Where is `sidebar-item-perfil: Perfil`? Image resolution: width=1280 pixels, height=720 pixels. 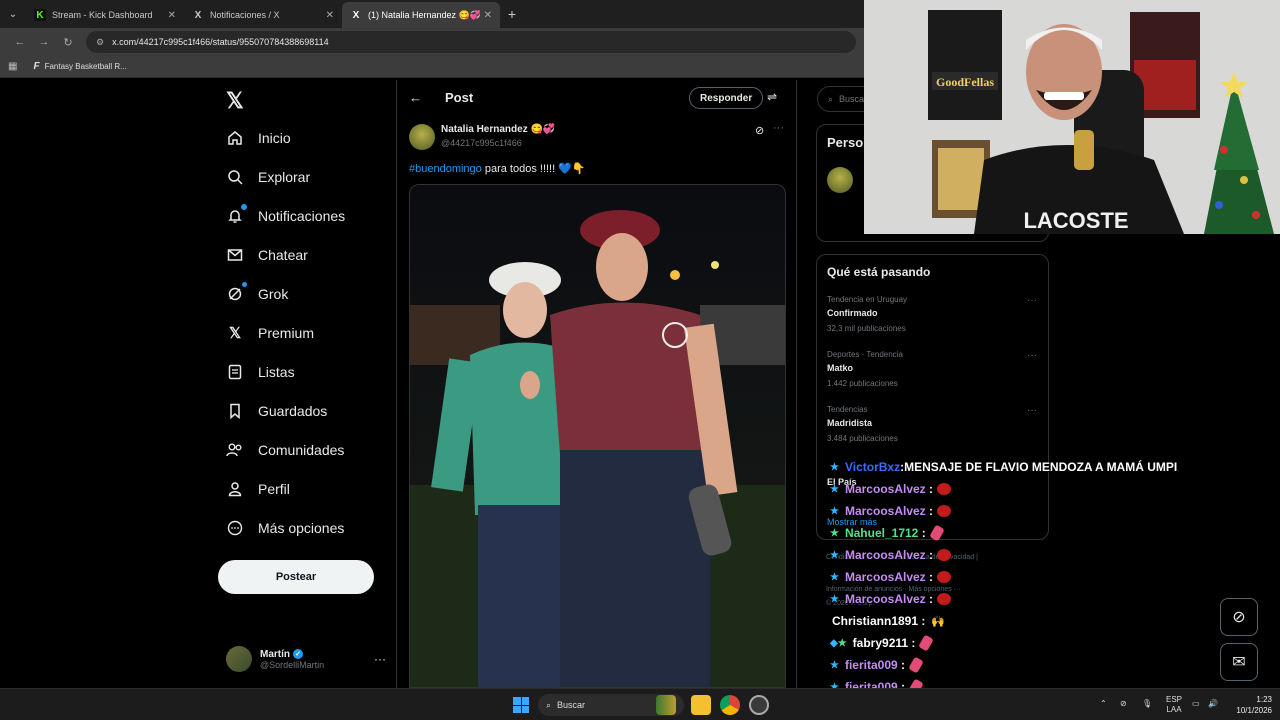
sidebar-item-perfil: Perfil is located at coordinates (258, 489).